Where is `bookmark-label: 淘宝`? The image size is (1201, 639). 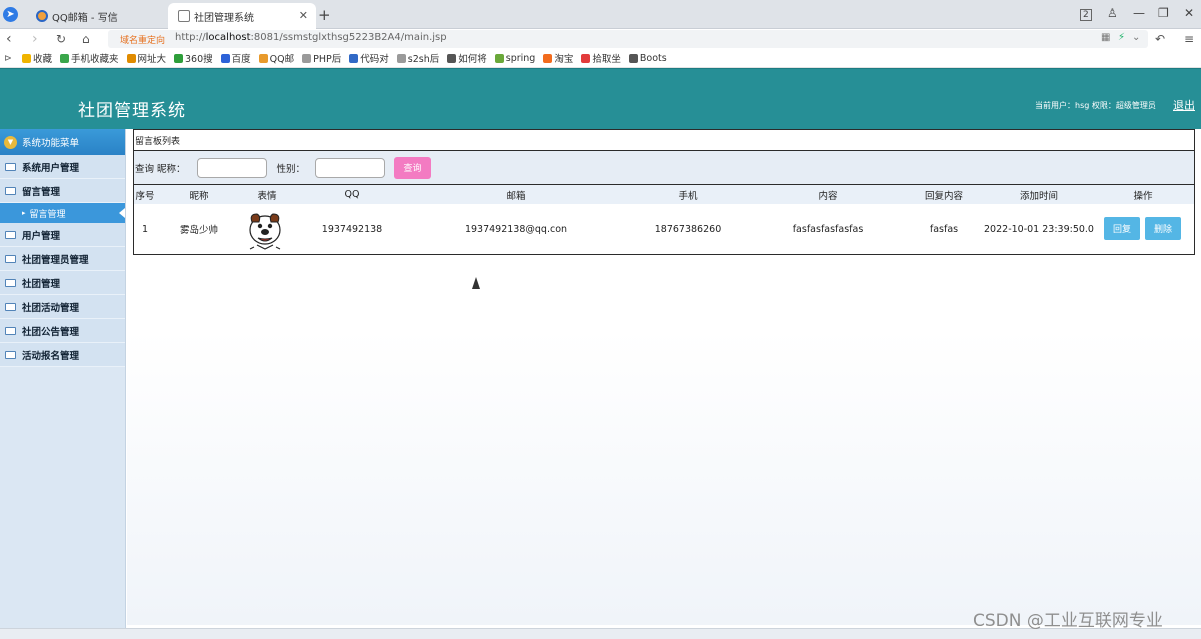 bookmark-label: 淘宝 is located at coordinates (564, 59).